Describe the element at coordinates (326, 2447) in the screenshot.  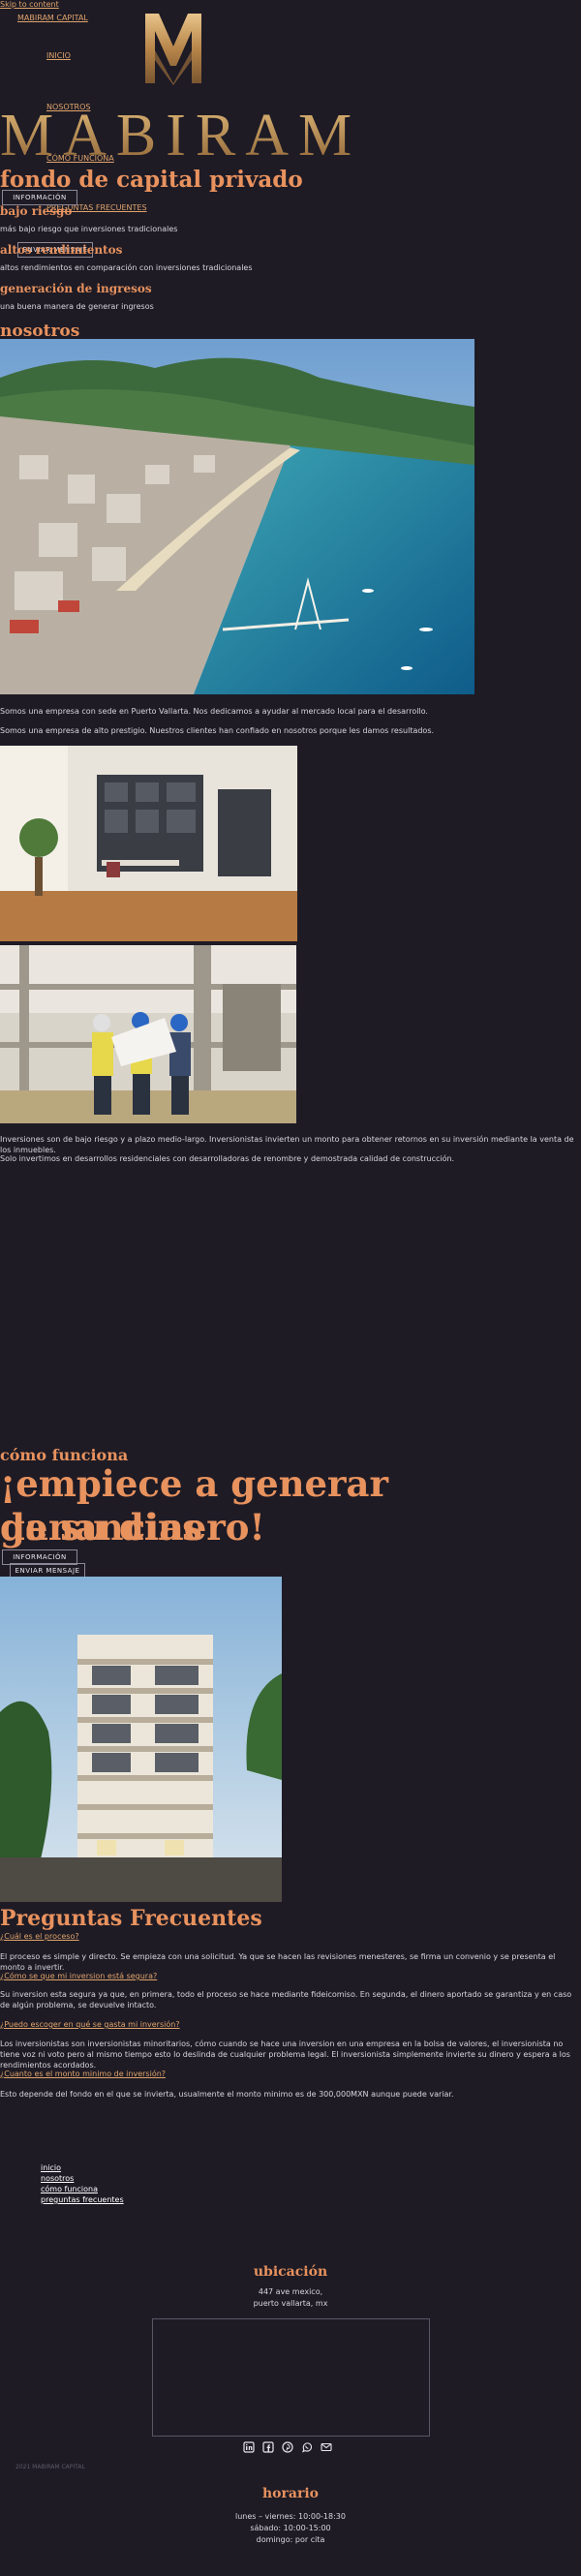
I see `email-icon` at that location.